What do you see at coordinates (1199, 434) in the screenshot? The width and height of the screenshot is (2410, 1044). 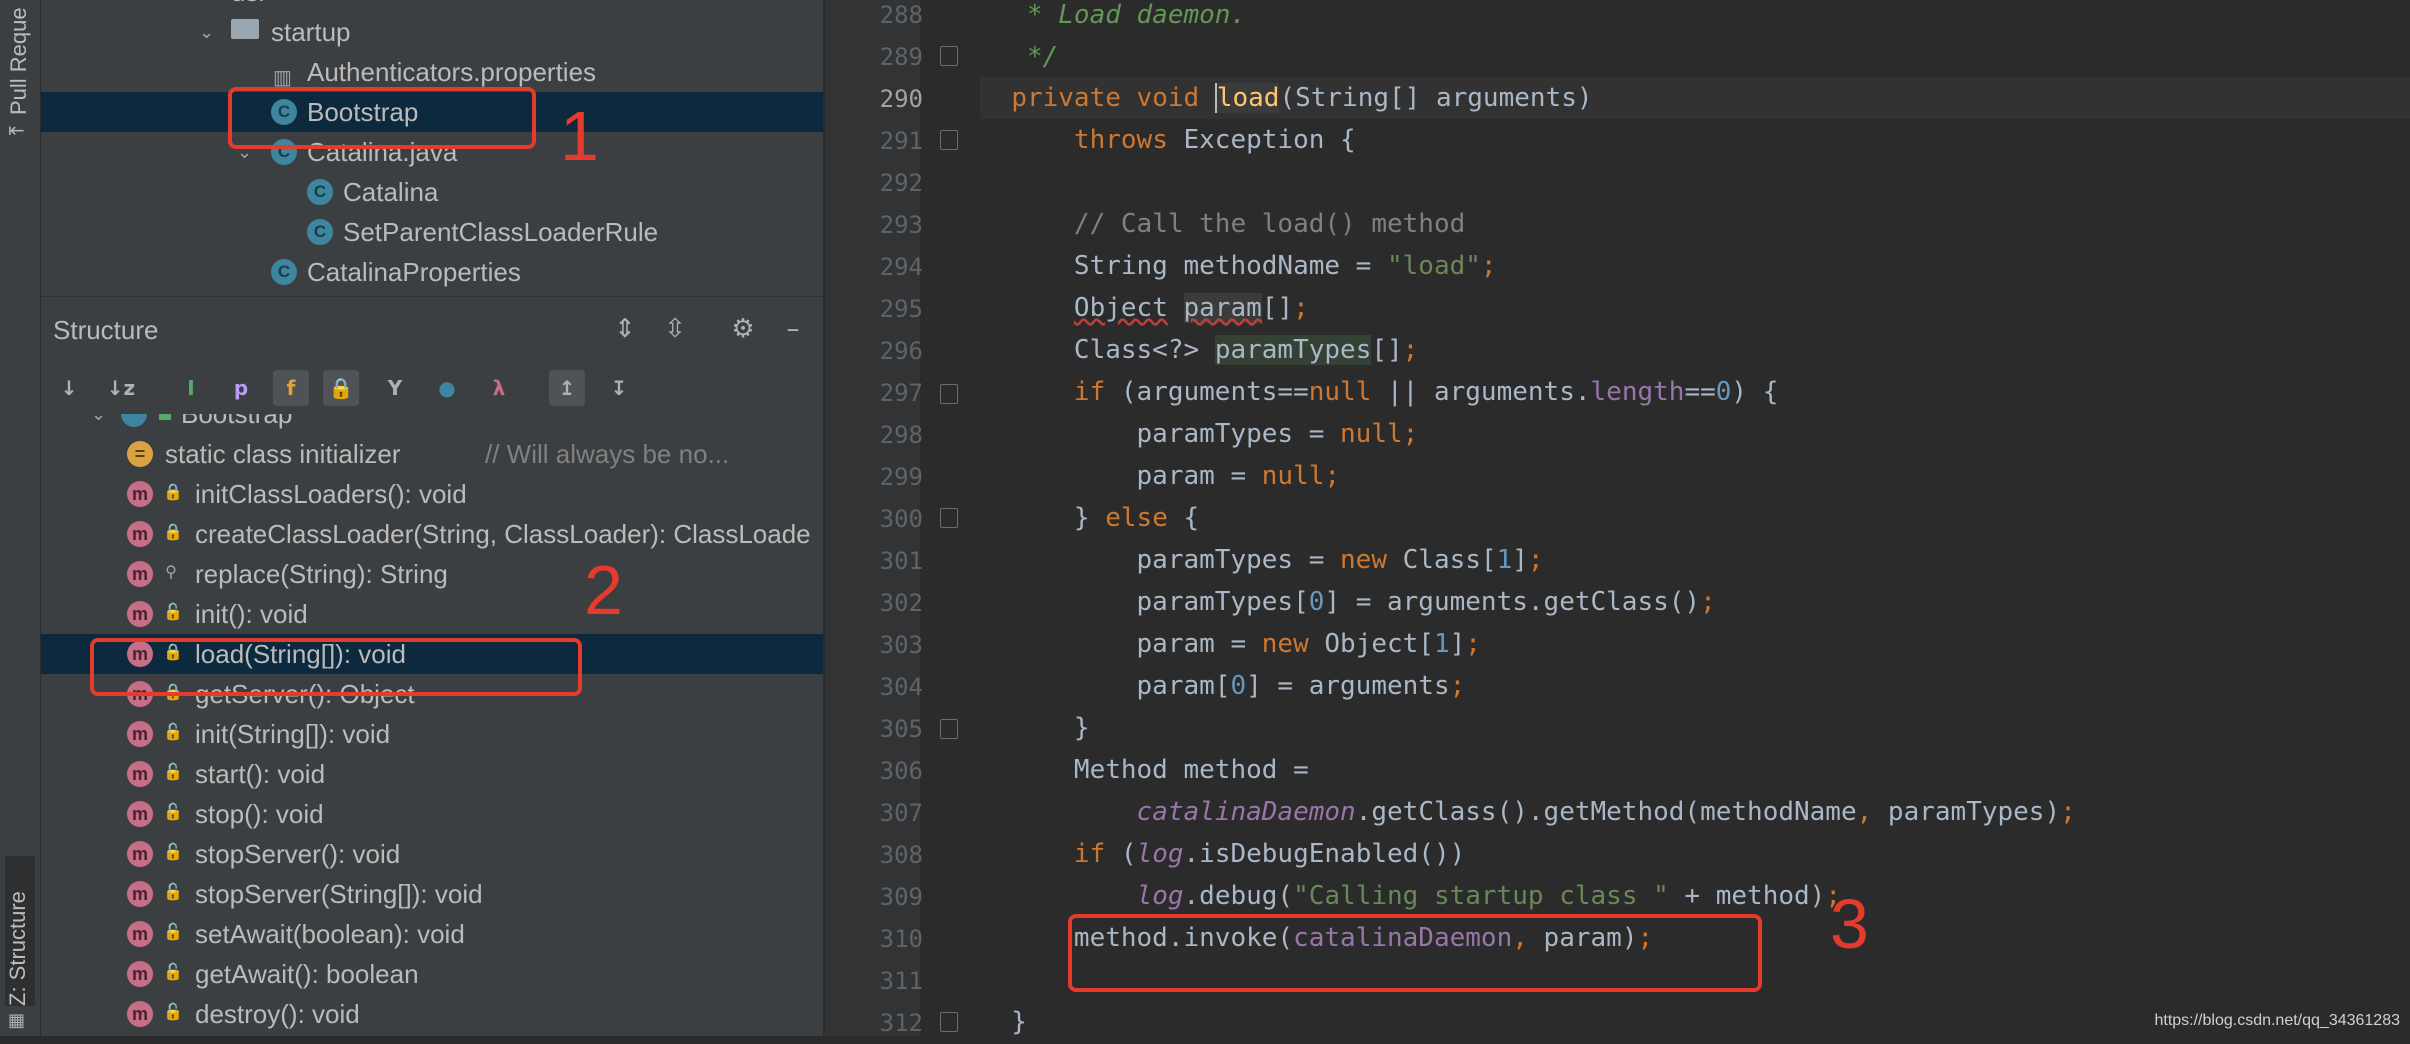 I see `code-line: paramTypes = null;` at bounding box center [1199, 434].